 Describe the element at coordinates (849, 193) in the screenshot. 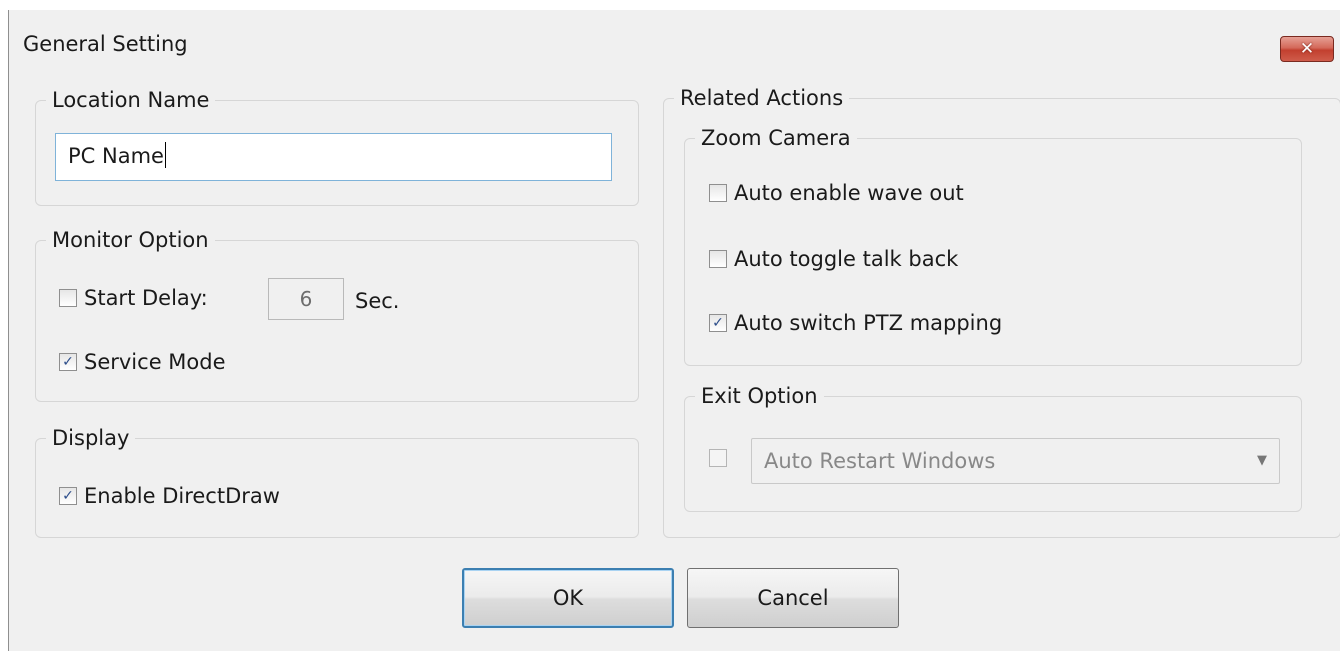

I see `wave-out-label: Auto enable wave out` at that location.